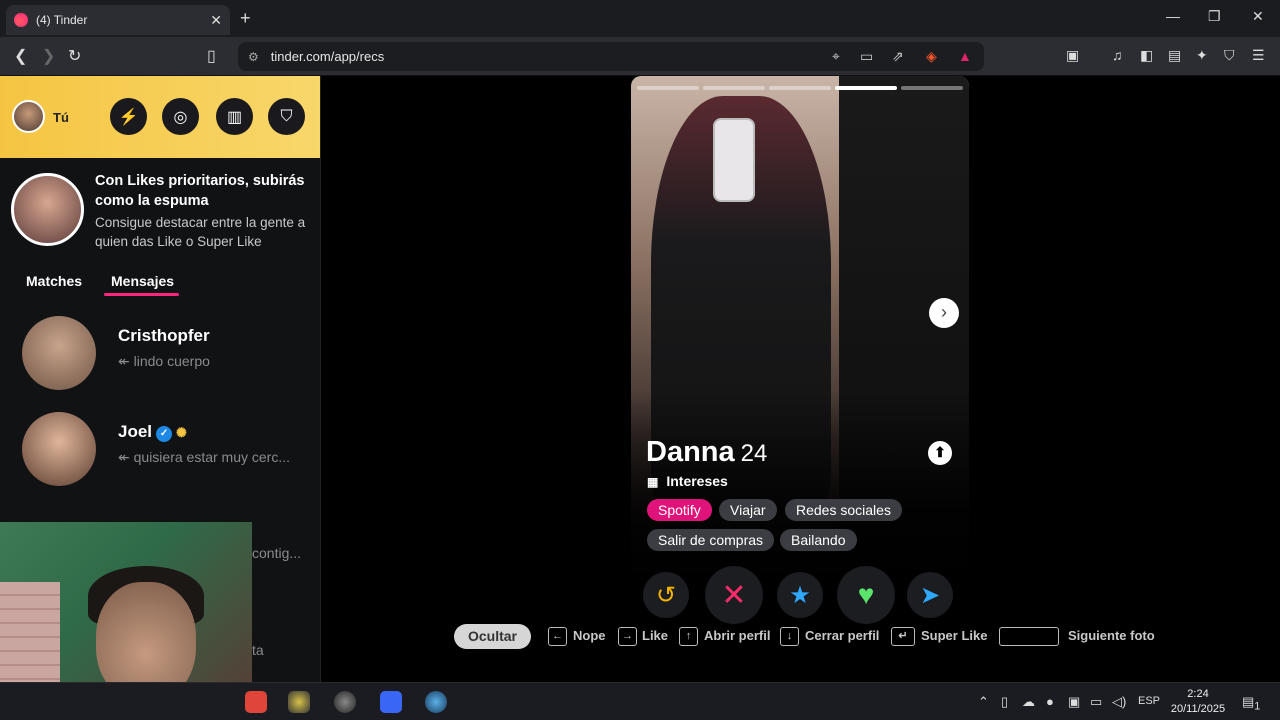 This screenshot has width=1280, height=720. I want to click on my-profile-label: Tú, so click(61, 117).